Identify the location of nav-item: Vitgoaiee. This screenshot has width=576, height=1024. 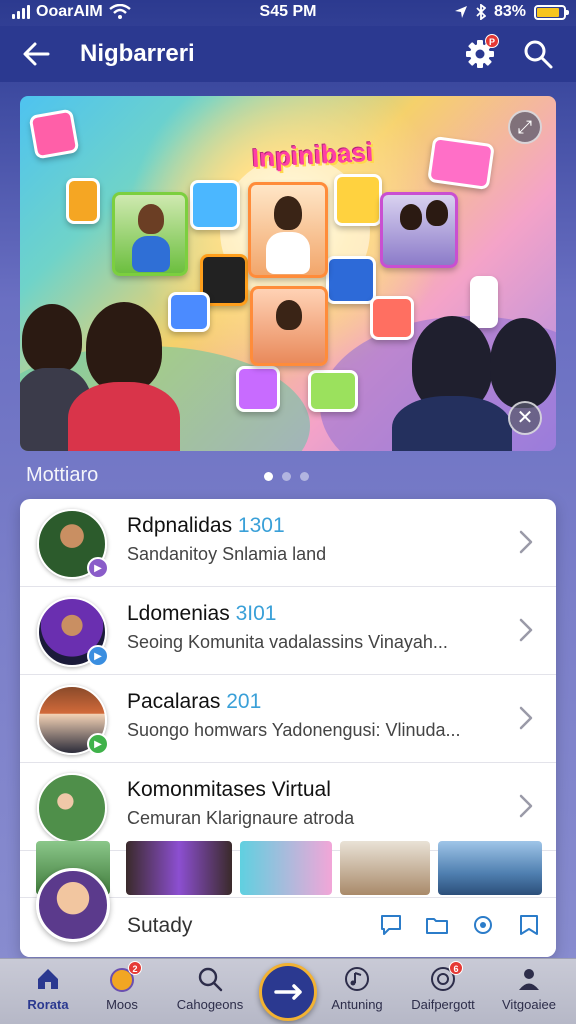
(529, 988).